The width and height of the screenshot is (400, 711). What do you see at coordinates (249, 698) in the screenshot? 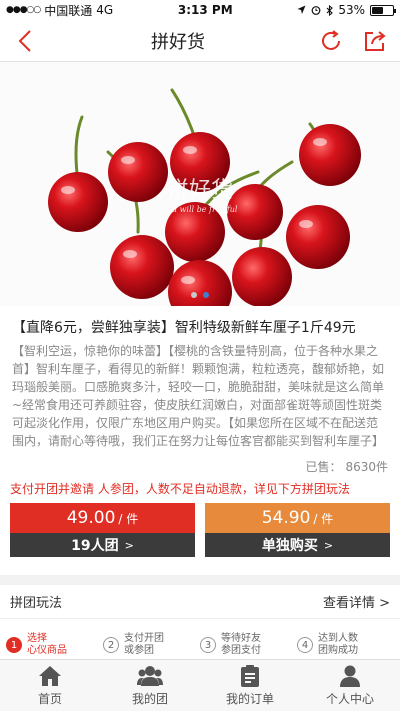
I see `tab-label-my-orders: 我的订单` at bounding box center [249, 698].